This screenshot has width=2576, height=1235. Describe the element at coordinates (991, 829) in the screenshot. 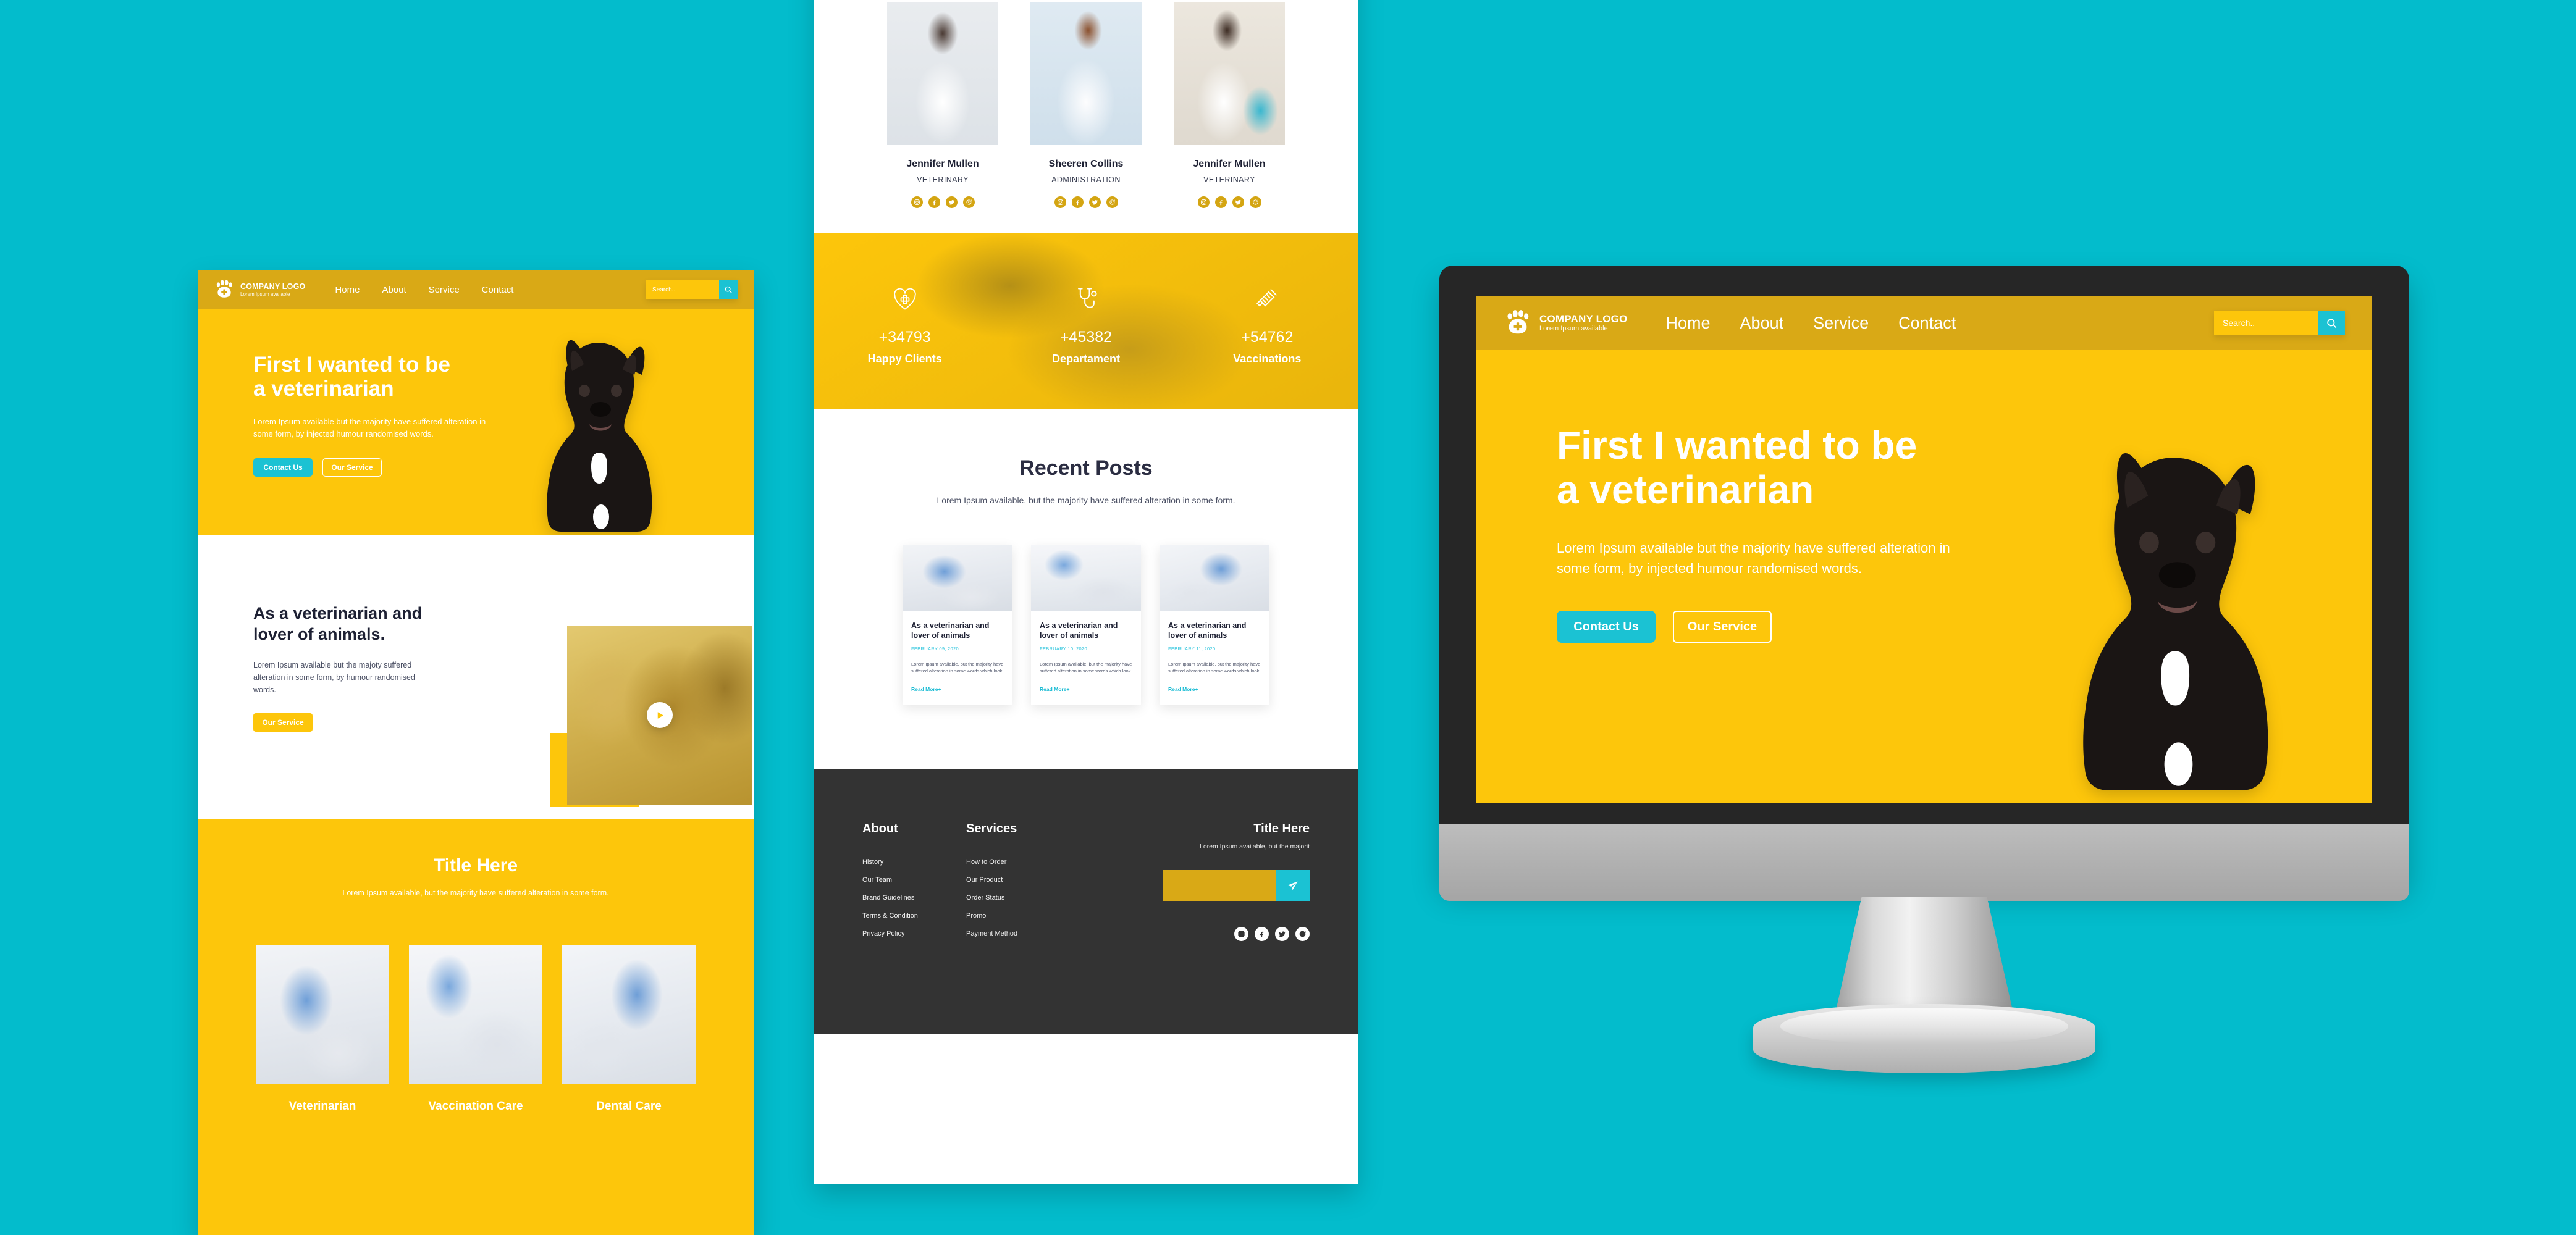

I see `footer-services-title: Services` at that location.